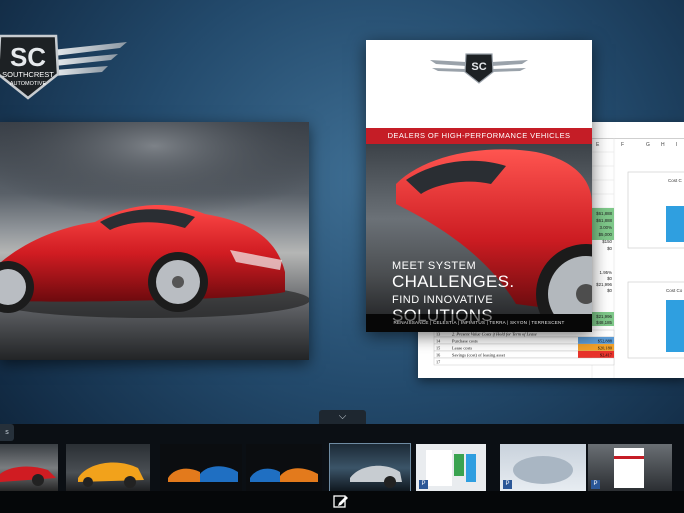 This screenshot has width=684, height=513. I want to click on brochure-tagline: DEALERS OF HIGH-PERFORMANCE VEHICLES, so click(479, 136).